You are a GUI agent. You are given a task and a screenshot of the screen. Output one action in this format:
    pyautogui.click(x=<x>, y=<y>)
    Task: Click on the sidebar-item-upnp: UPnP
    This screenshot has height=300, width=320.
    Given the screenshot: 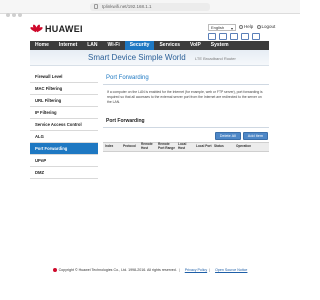 What is the action you would take?
    pyautogui.click(x=64, y=161)
    